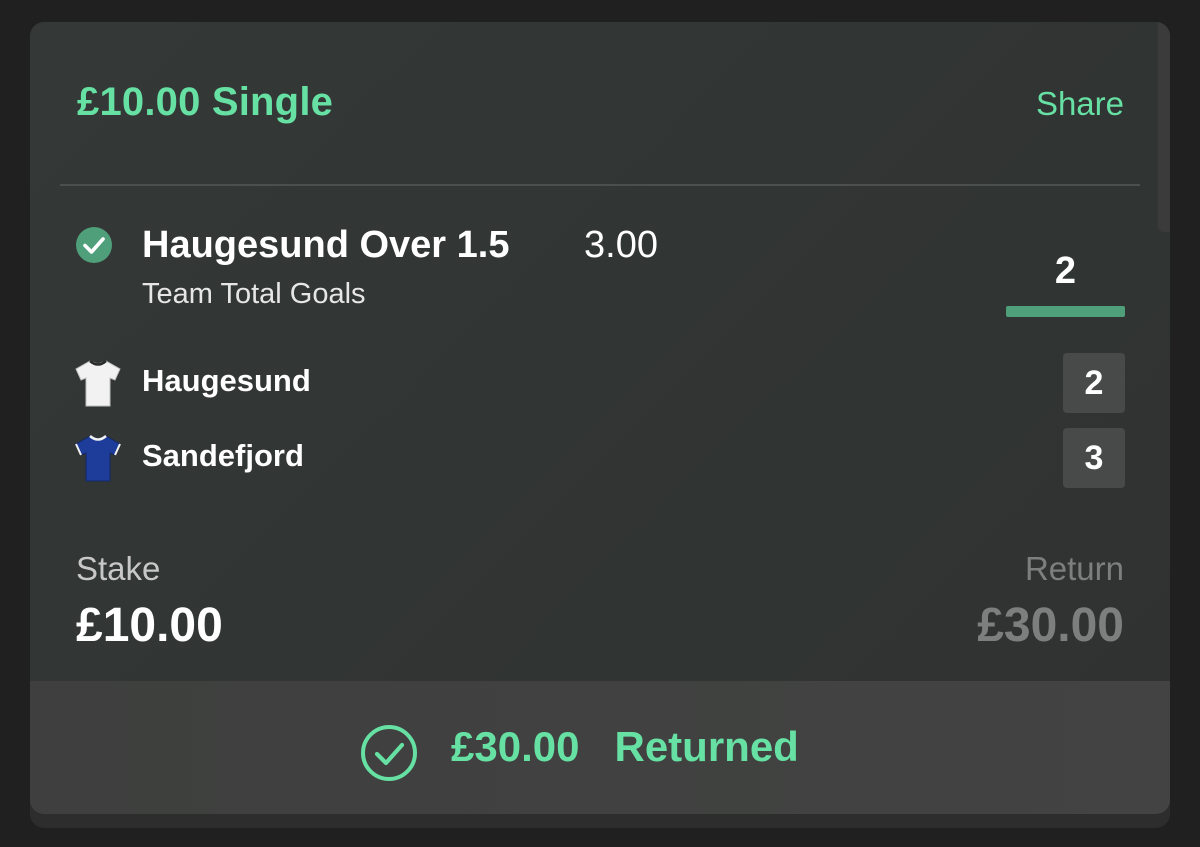 This screenshot has width=1200, height=847. I want to click on blue-shirt-icon, so click(98, 458).